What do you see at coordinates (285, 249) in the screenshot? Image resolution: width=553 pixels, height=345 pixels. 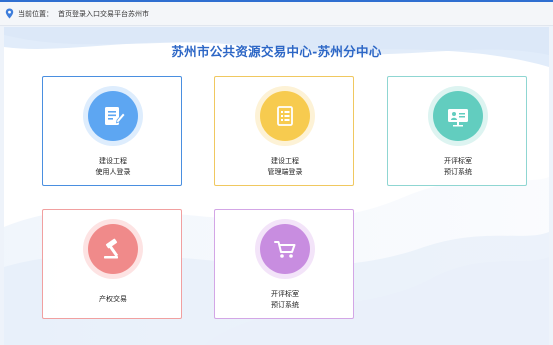 I see `shopping-cart-icon` at bounding box center [285, 249].